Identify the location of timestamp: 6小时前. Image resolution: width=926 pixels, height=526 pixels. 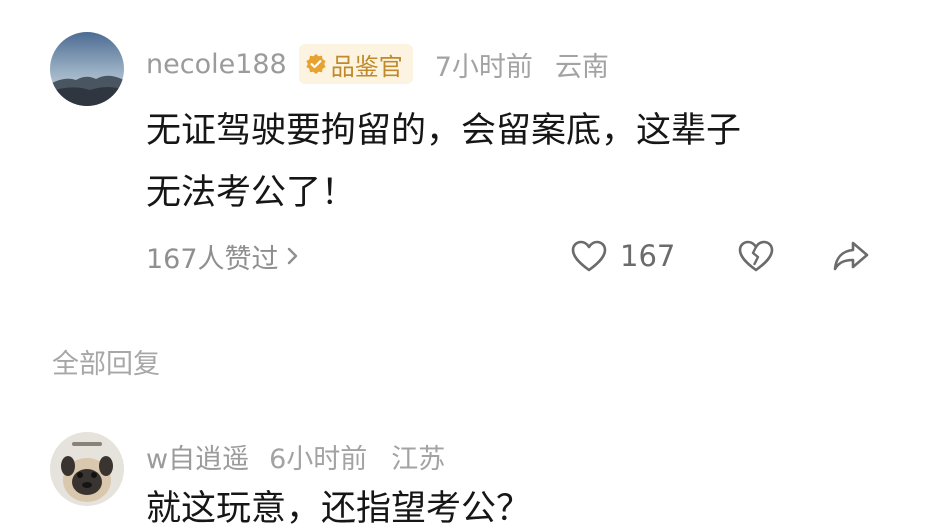
(318, 459).